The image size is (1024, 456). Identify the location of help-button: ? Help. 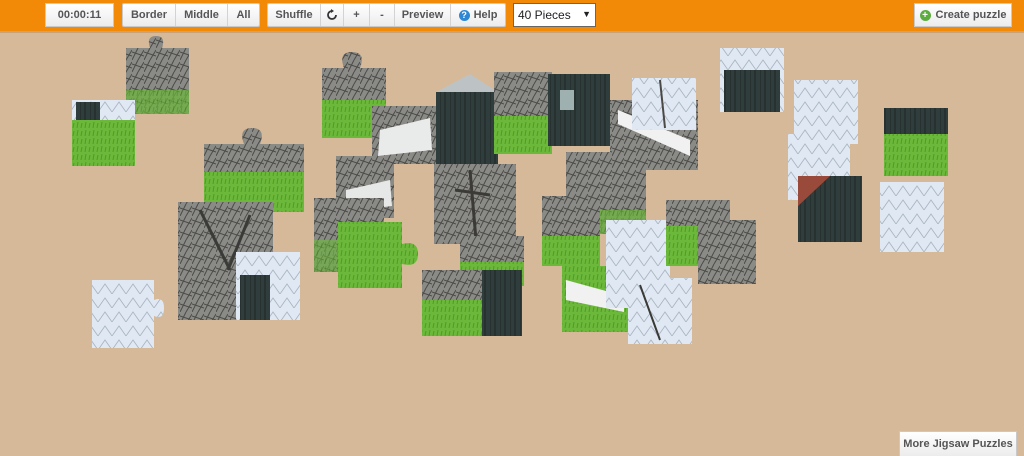
(478, 15).